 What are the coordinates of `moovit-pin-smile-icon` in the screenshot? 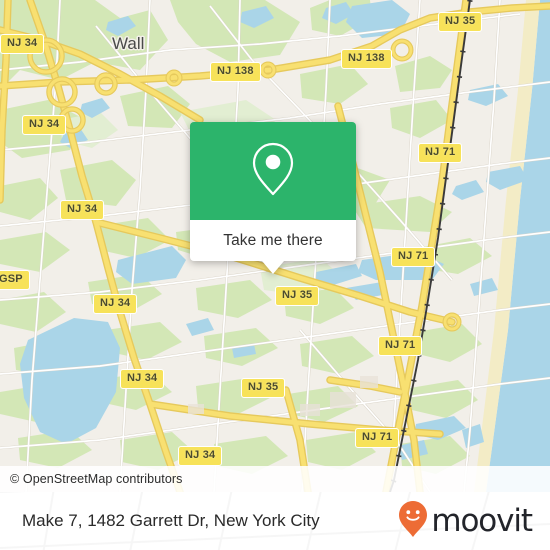 It's located at (413, 521).